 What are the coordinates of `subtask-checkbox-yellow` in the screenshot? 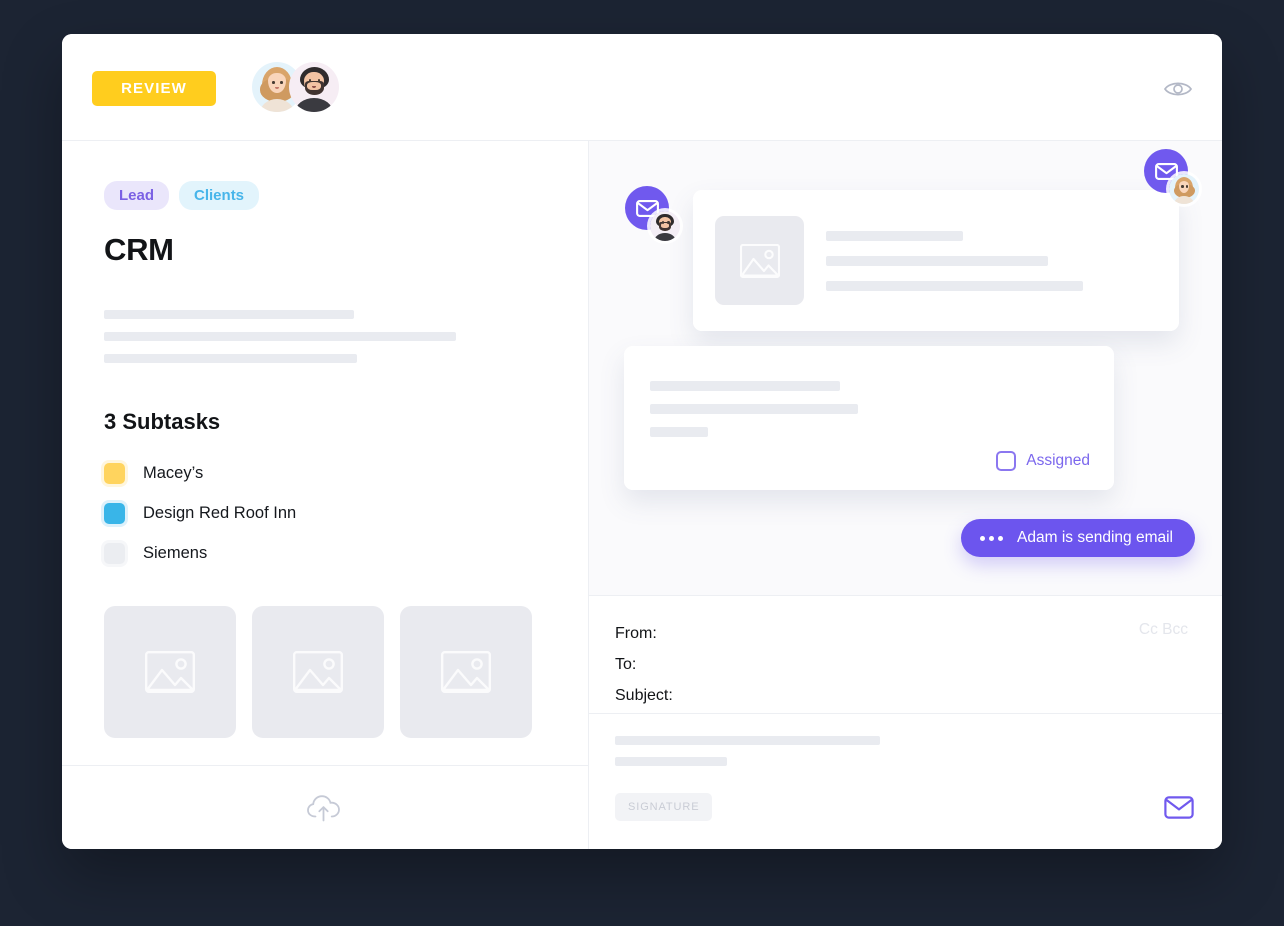 It's located at (114, 473).